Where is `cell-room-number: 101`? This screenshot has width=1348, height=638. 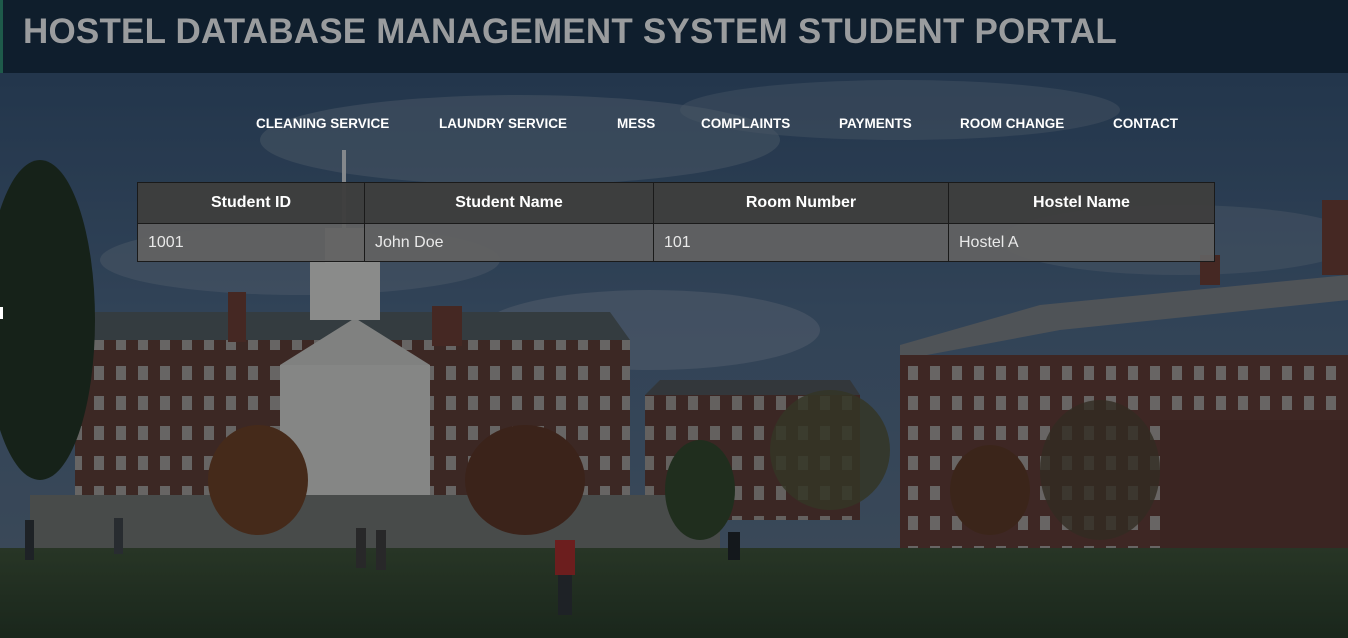
cell-room-number: 101 is located at coordinates (801, 242).